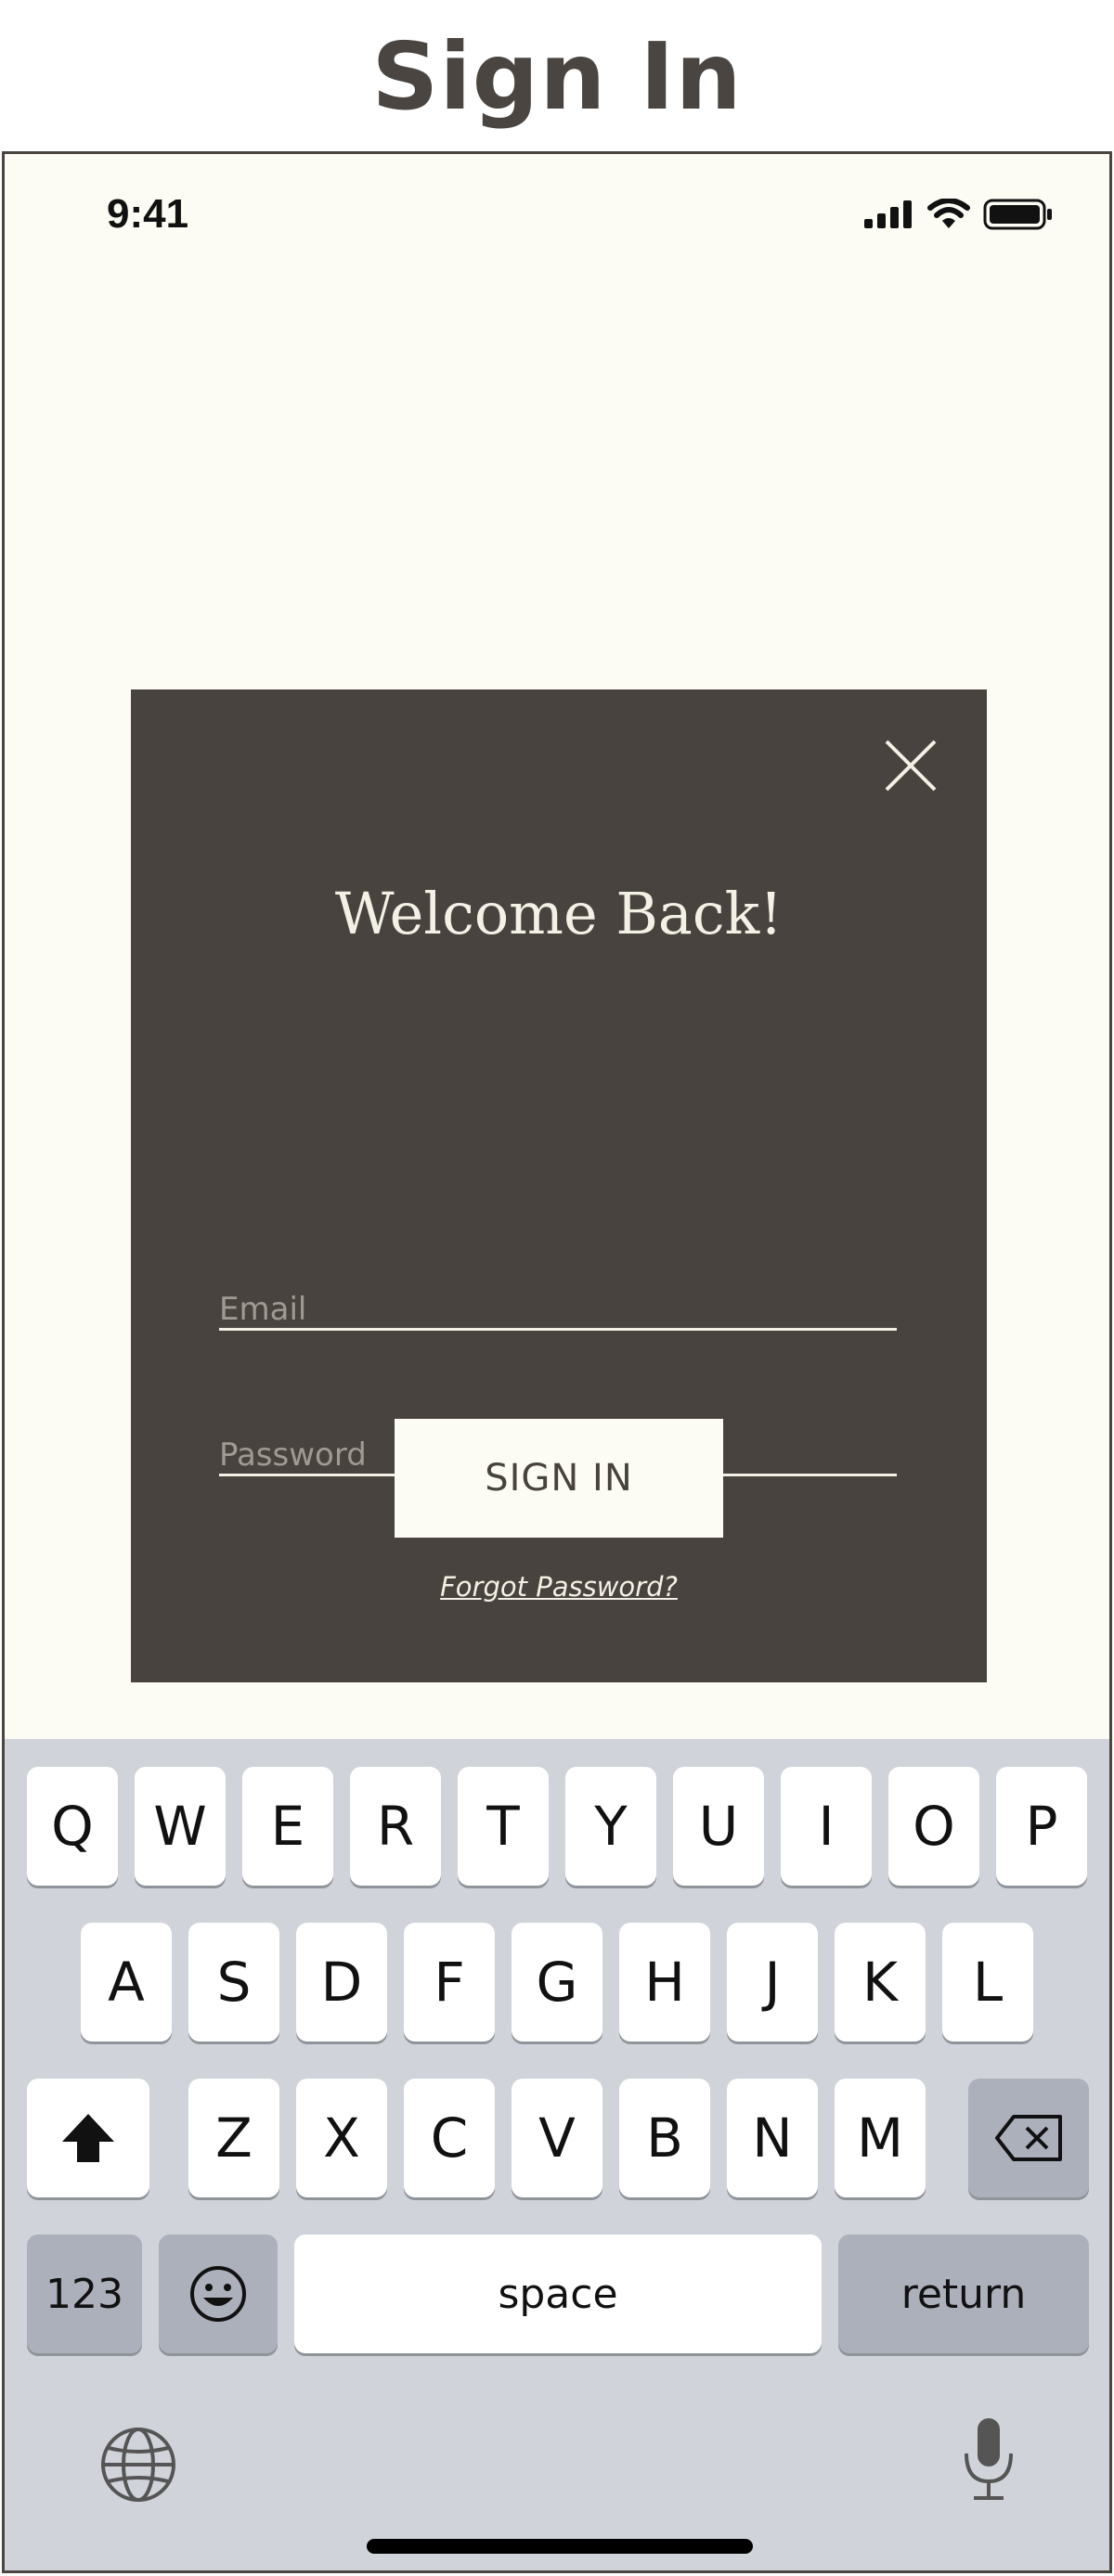 This screenshot has height=2576, width=1114. I want to click on close-button, so click(911, 765).